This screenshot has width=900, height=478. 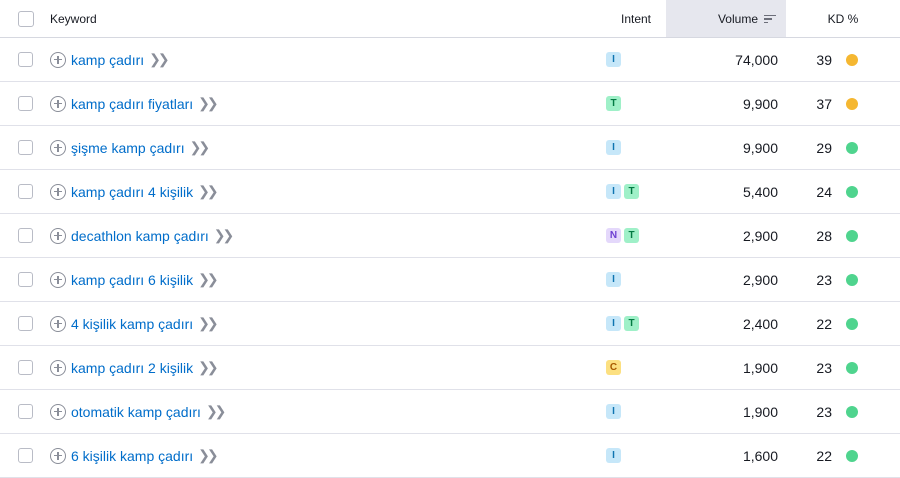 I want to click on volume-cell: 1,600, so click(x=726, y=455).